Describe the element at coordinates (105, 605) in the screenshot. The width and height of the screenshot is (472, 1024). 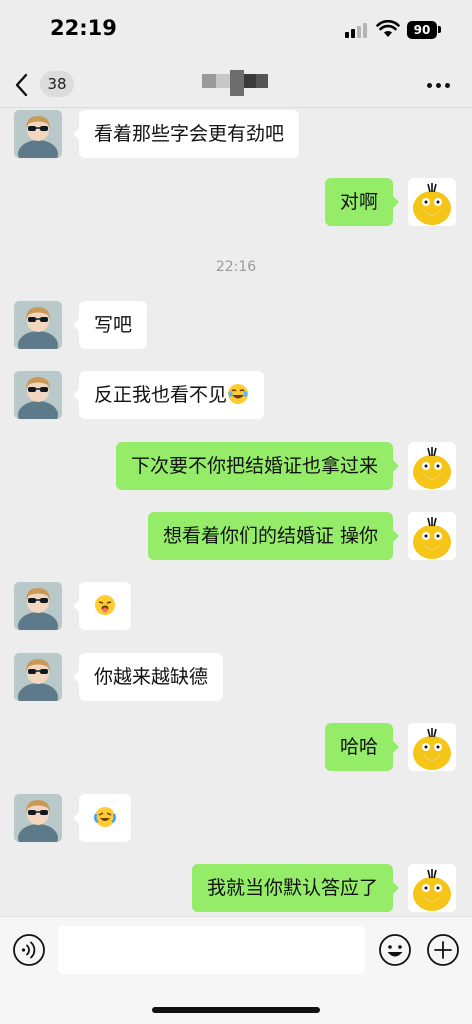
I see `tongue-out-emoji-icon` at that location.